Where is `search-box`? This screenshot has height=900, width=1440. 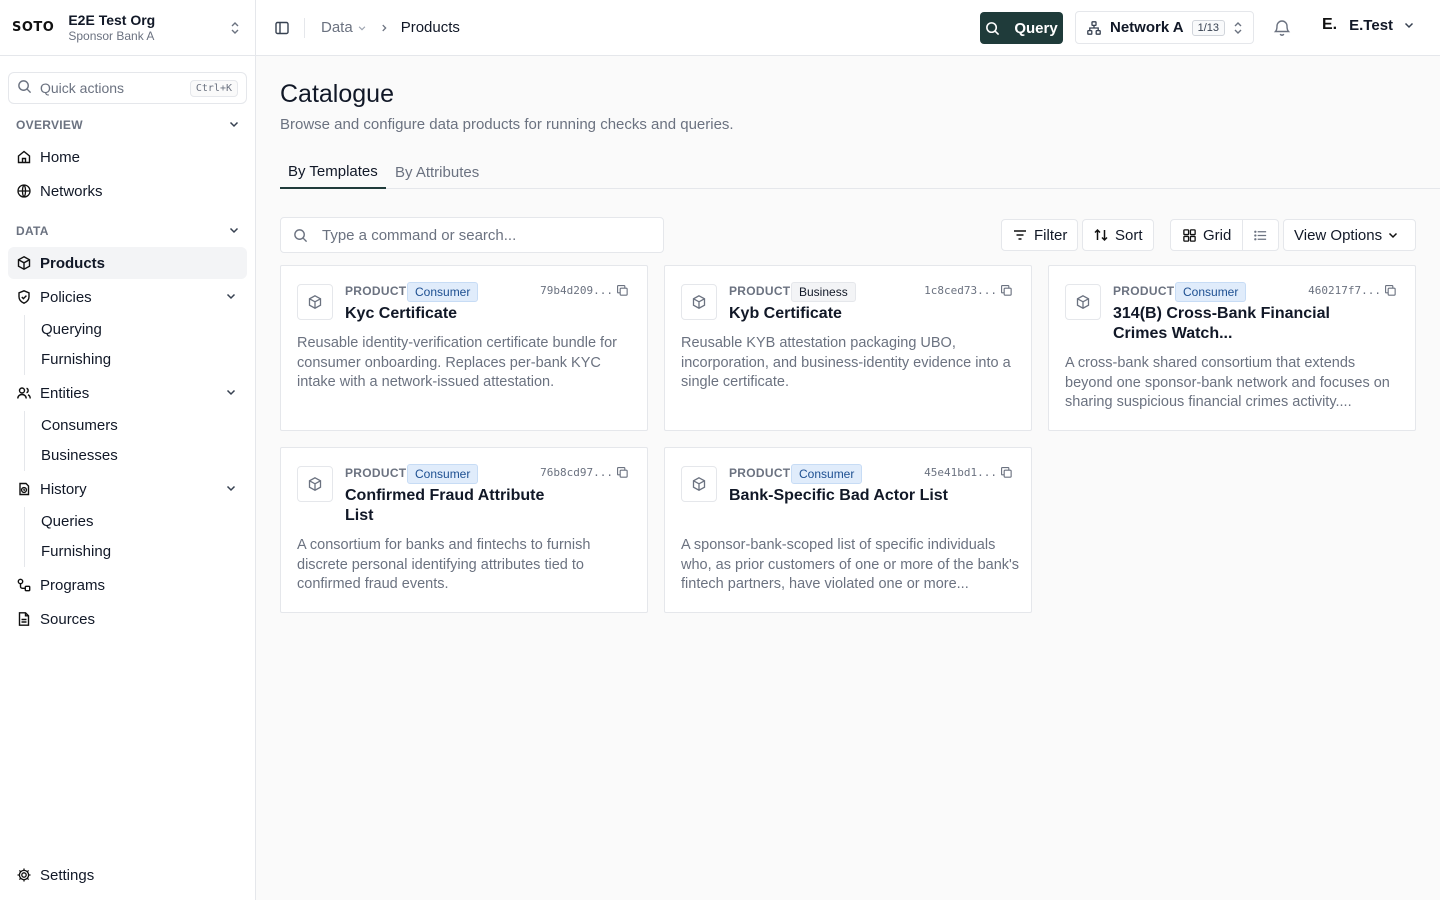
search-box is located at coordinates (472, 235).